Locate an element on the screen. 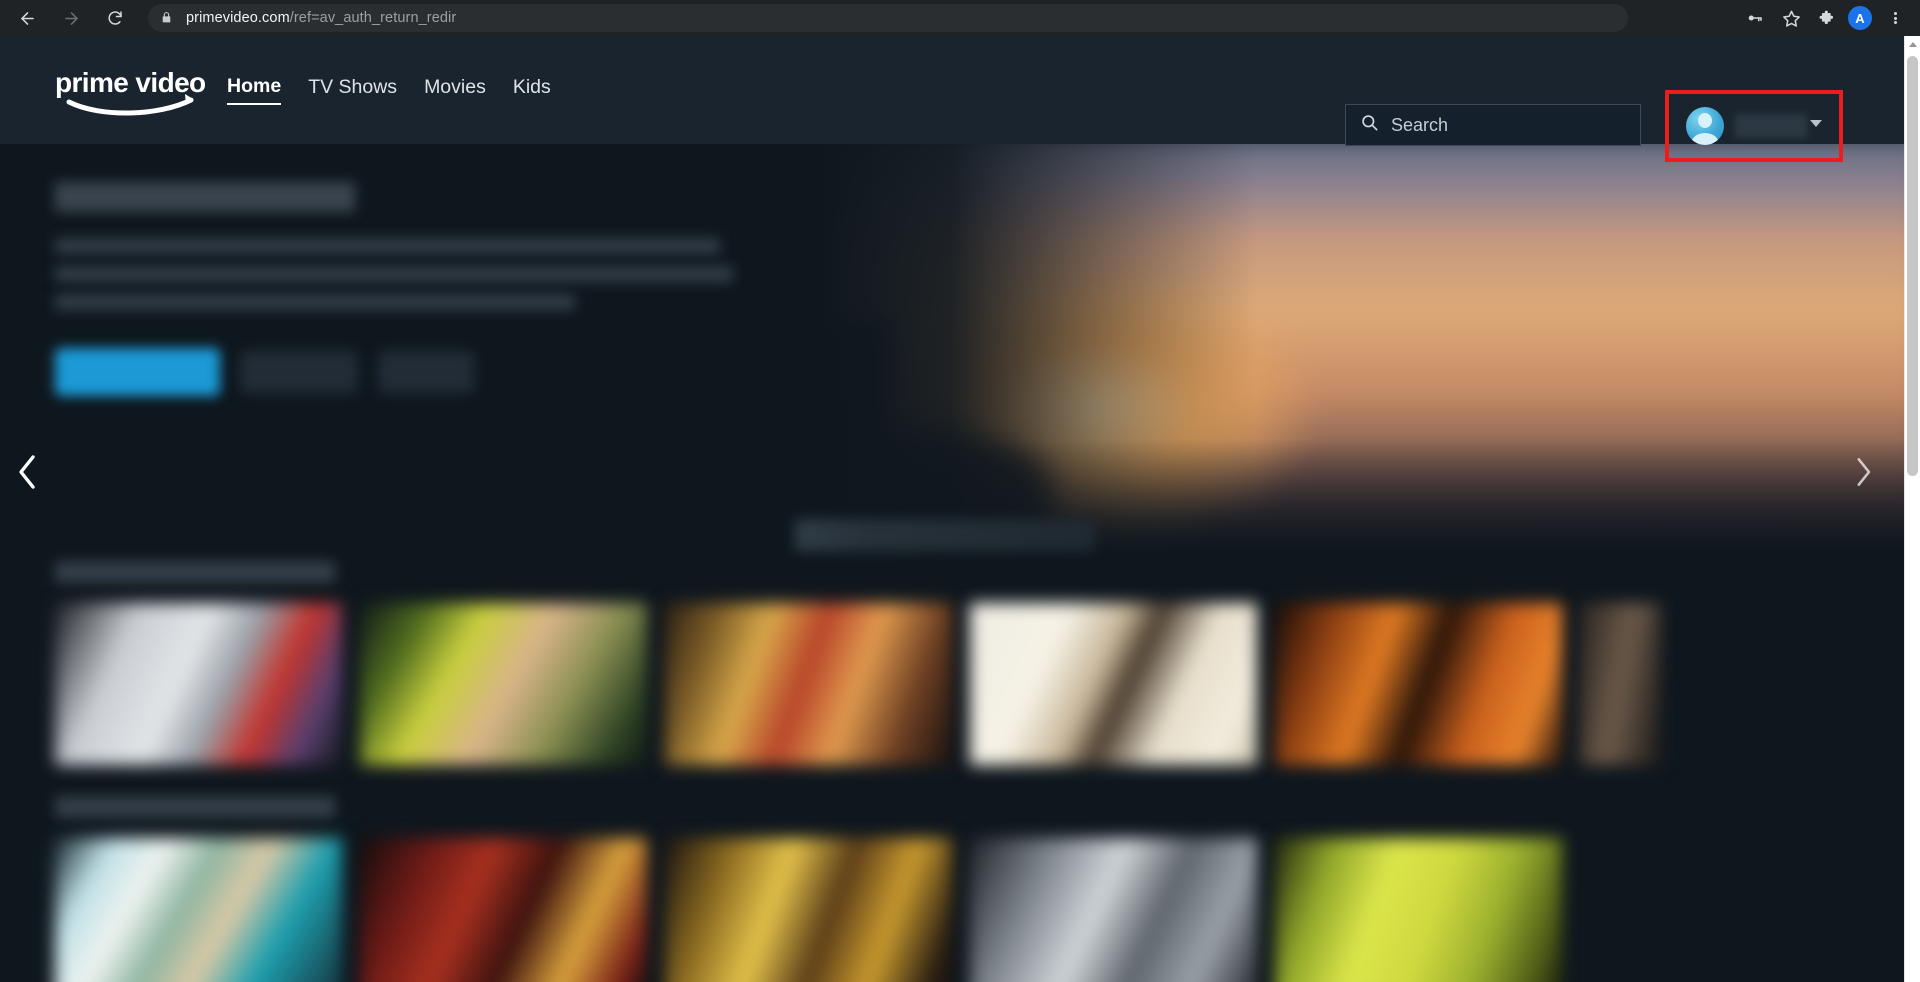  play-button is located at coordinates (137, 372).